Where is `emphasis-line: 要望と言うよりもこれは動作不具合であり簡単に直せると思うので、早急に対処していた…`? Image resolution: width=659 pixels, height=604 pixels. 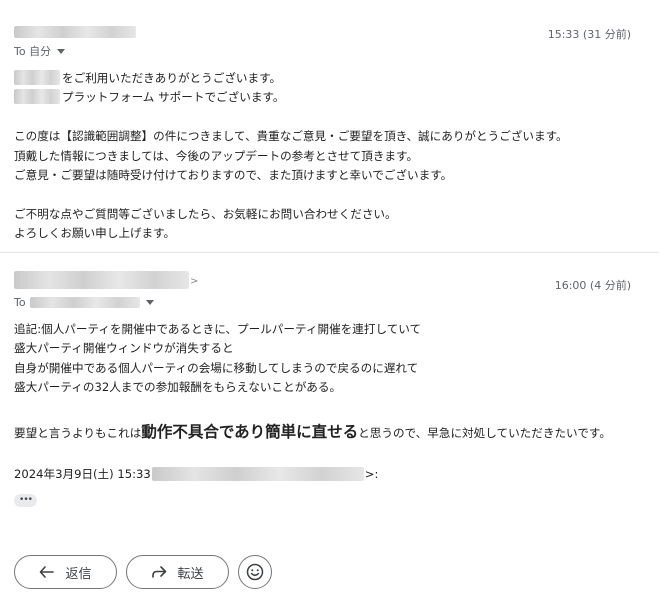
emphasis-line: 要望と言うよりもこれは動作不具合であり簡単に直せると思うので、早急に対処していた… is located at coordinates (312, 431).